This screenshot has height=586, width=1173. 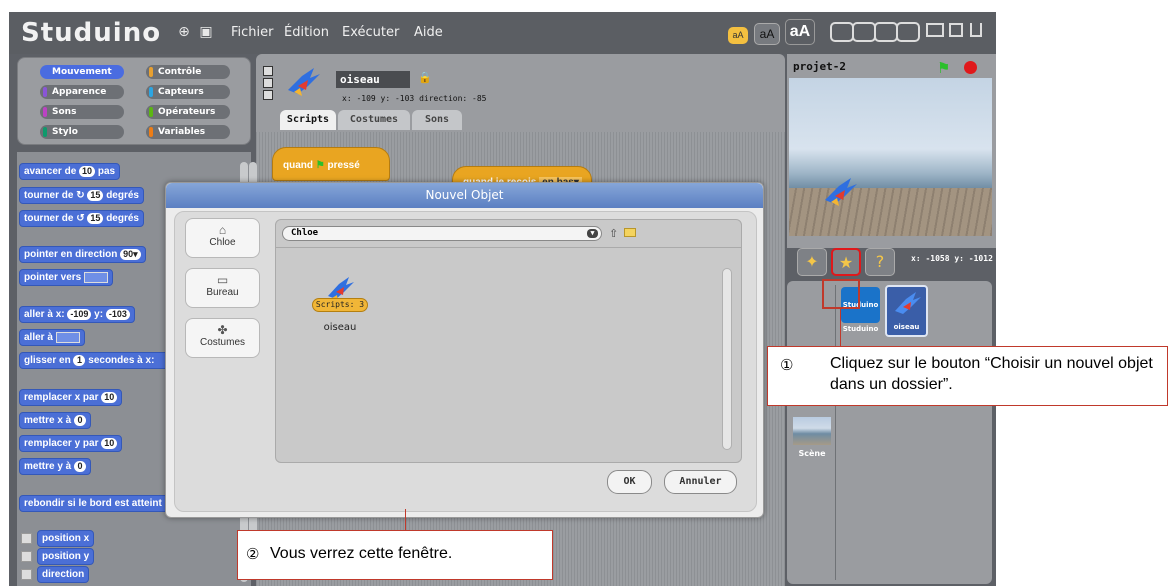 What do you see at coordinates (841, 191) in the screenshot?
I see `stage-bird-sprite` at bounding box center [841, 191].